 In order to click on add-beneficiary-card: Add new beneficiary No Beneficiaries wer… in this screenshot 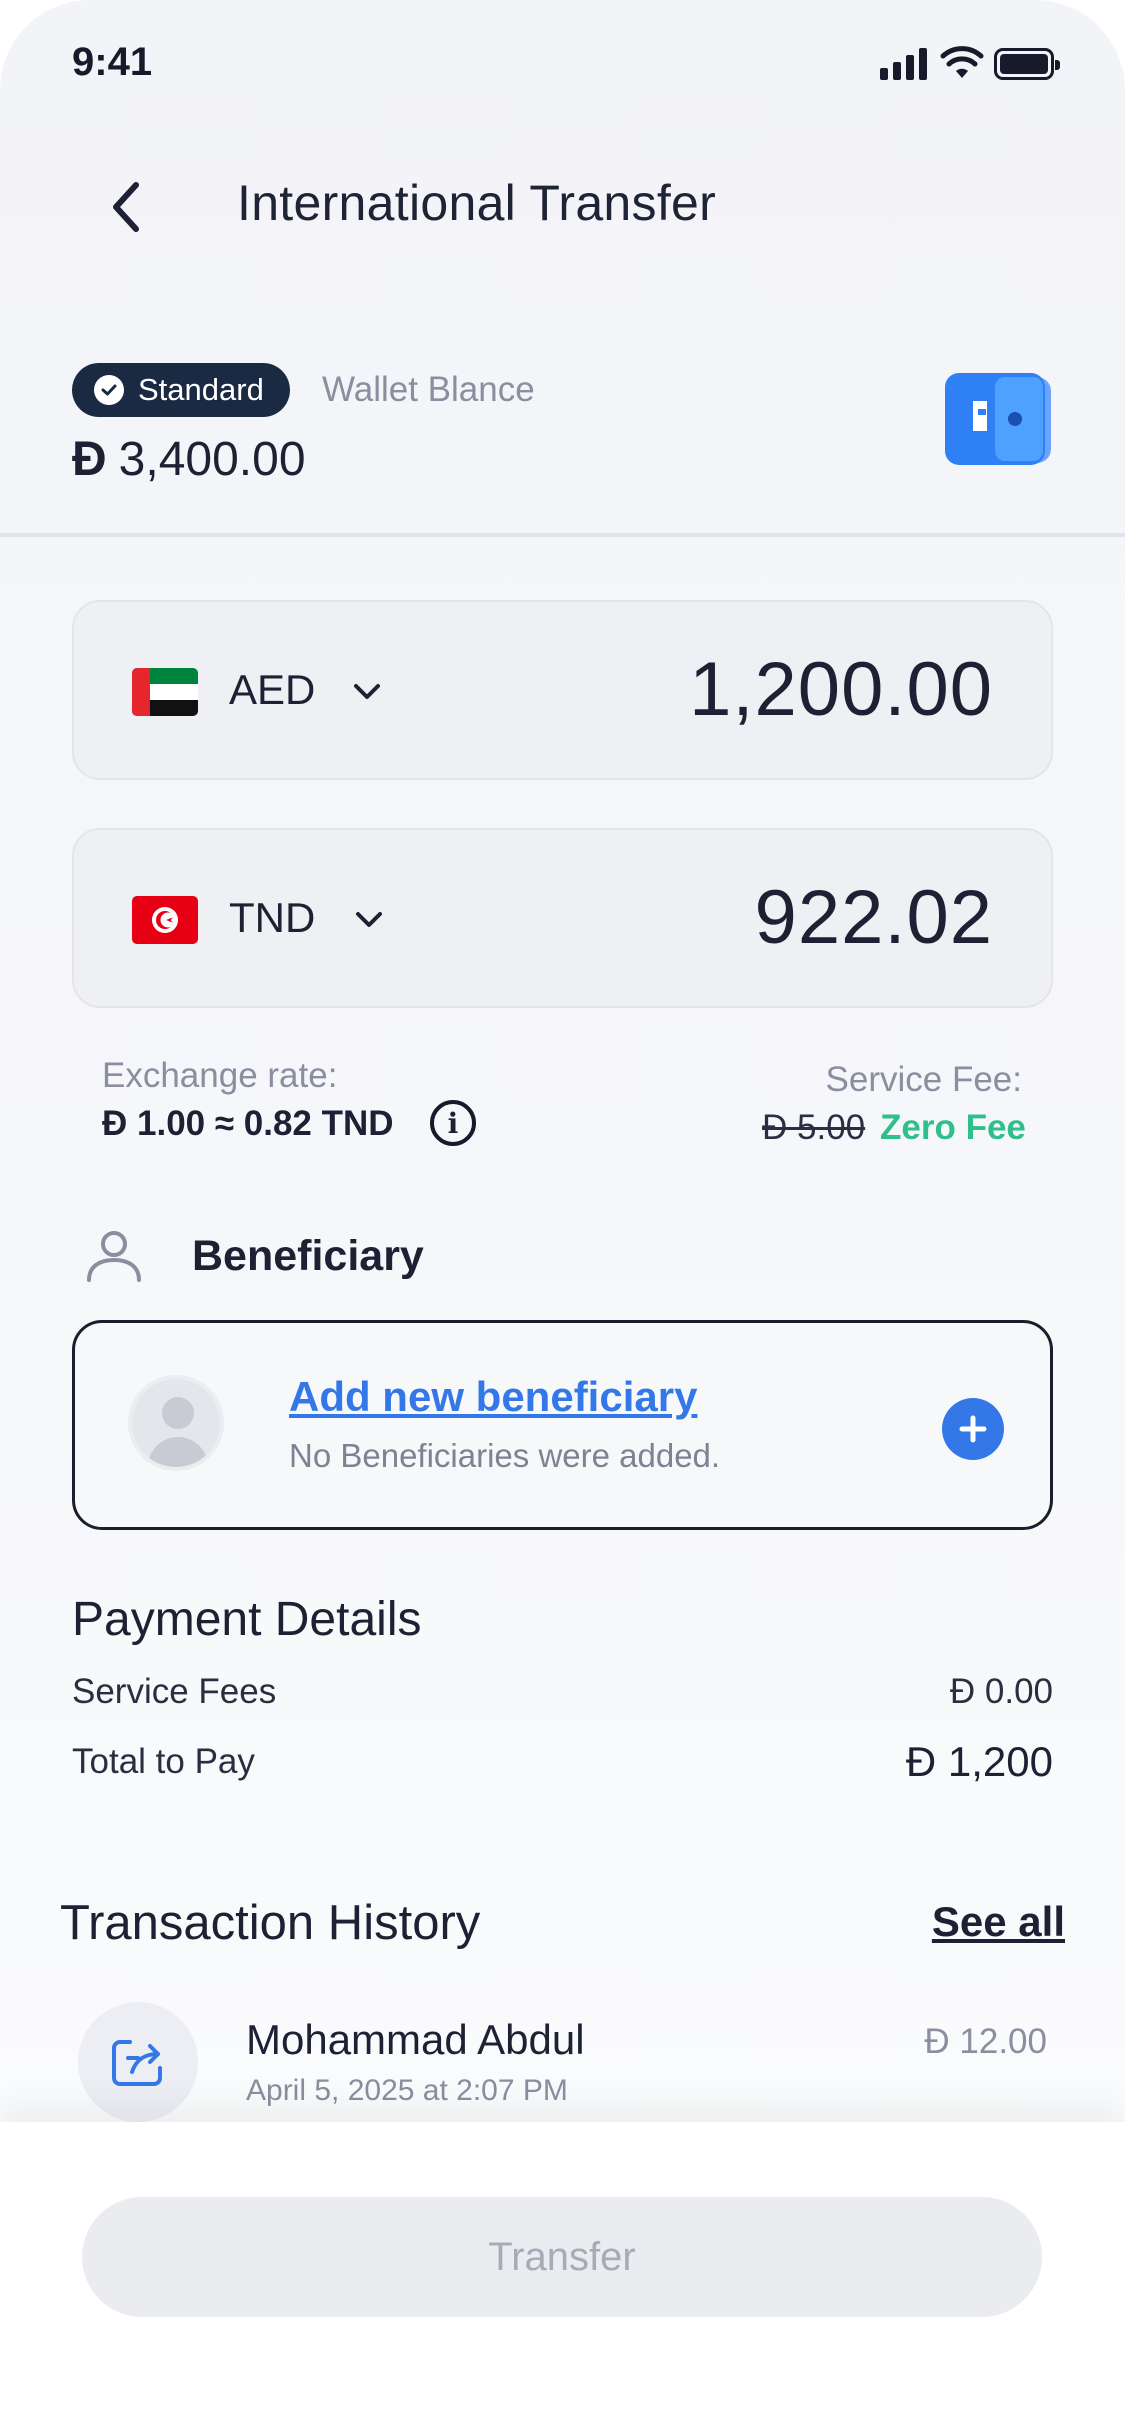, I will do `click(562, 1425)`.